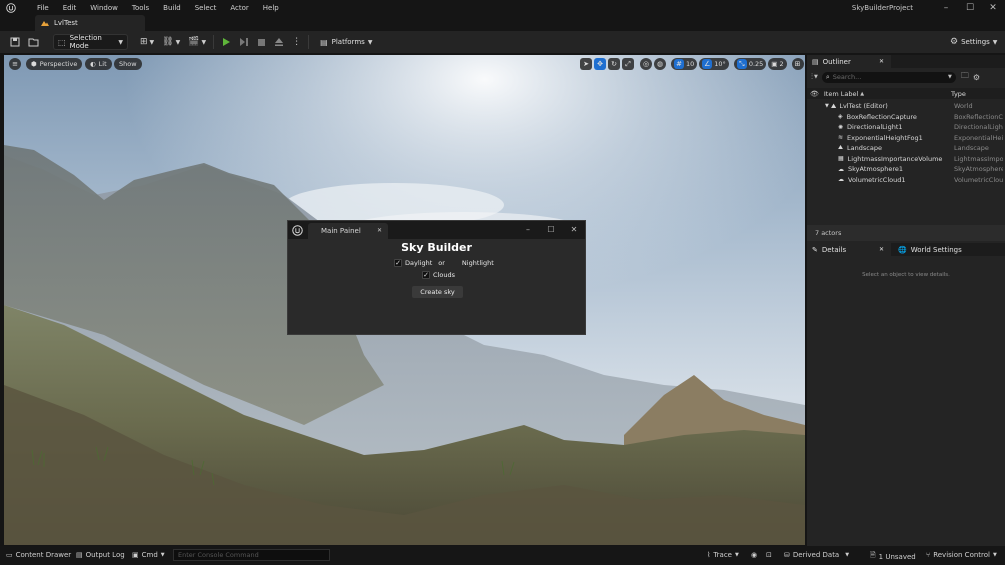  What do you see at coordinates (90, 23) in the screenshot?
I see `level-tab: LvlTest` at bounding box center [90, 23].